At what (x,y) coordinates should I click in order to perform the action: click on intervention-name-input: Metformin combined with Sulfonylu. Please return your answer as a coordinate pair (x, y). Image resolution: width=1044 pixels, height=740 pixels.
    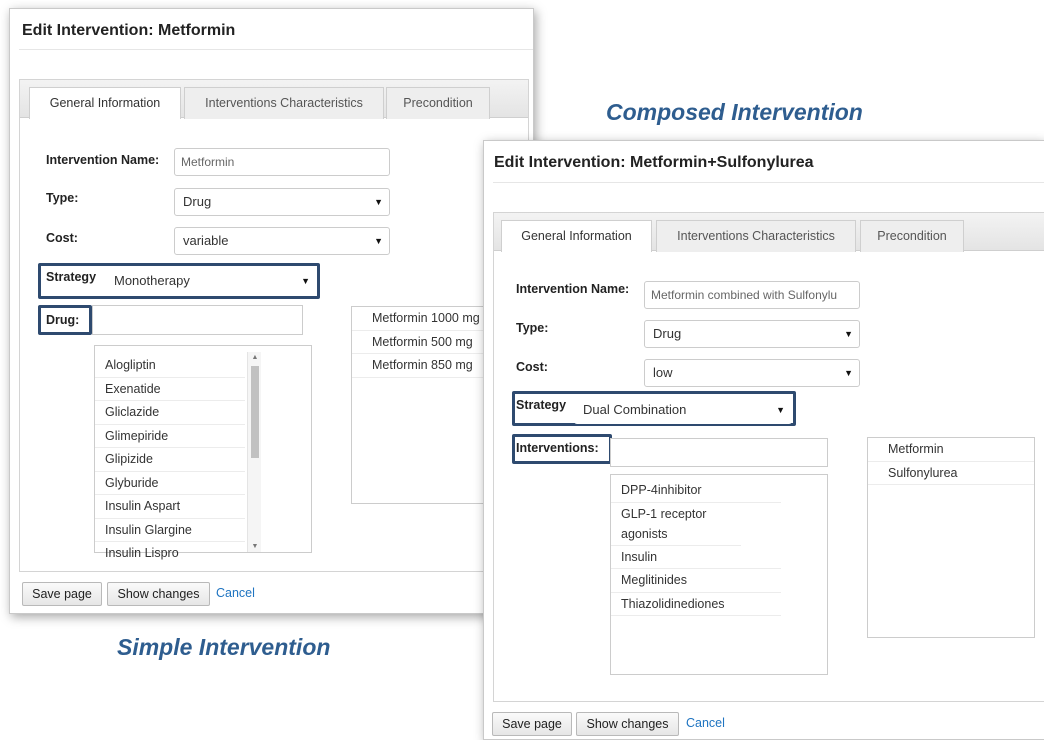
    Looking at the image, I should click on (752, 295).